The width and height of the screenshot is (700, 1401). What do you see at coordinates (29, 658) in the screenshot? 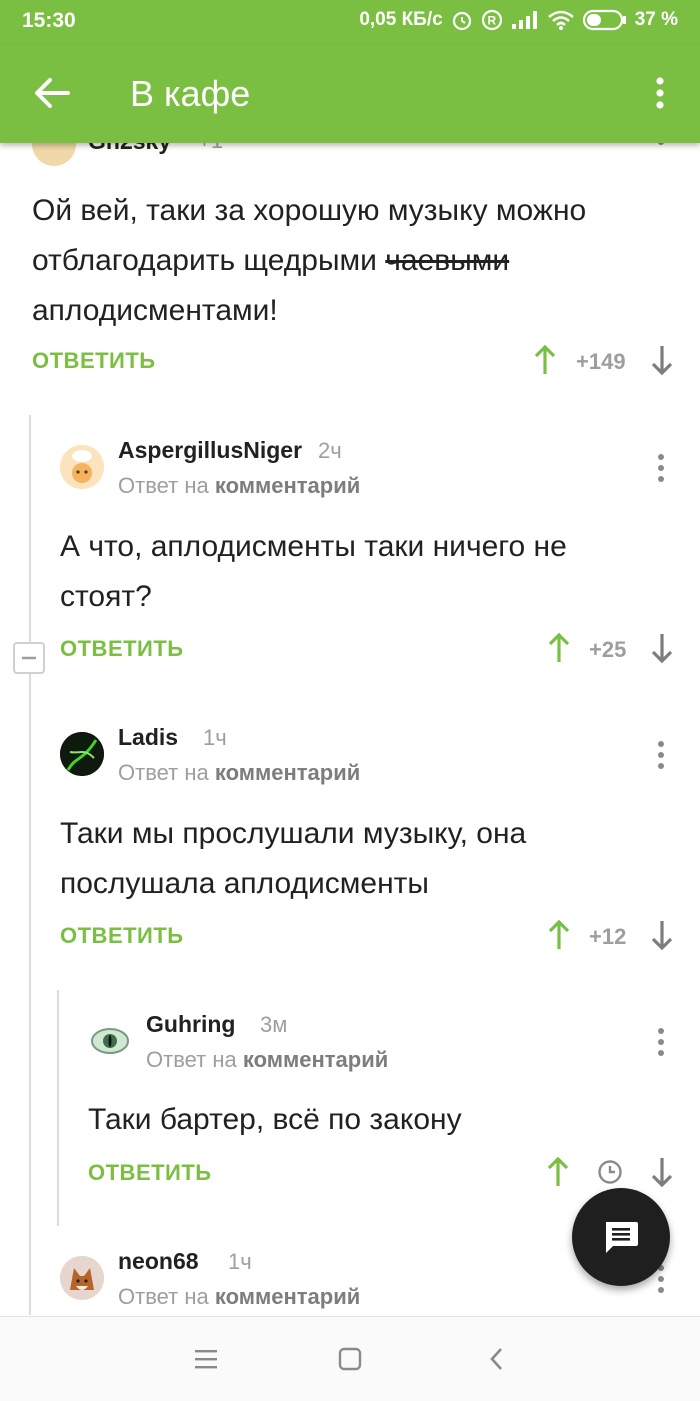
I see `collapse-icon` at bounding box center [29, 658].